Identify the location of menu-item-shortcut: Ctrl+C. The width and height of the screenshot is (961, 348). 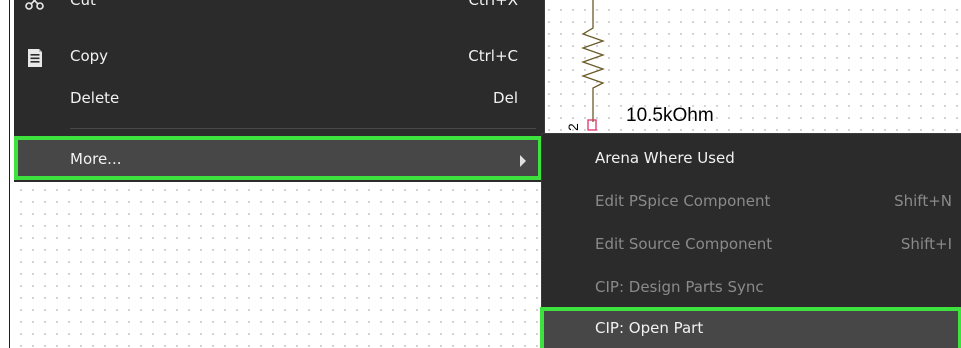
(493, 56).